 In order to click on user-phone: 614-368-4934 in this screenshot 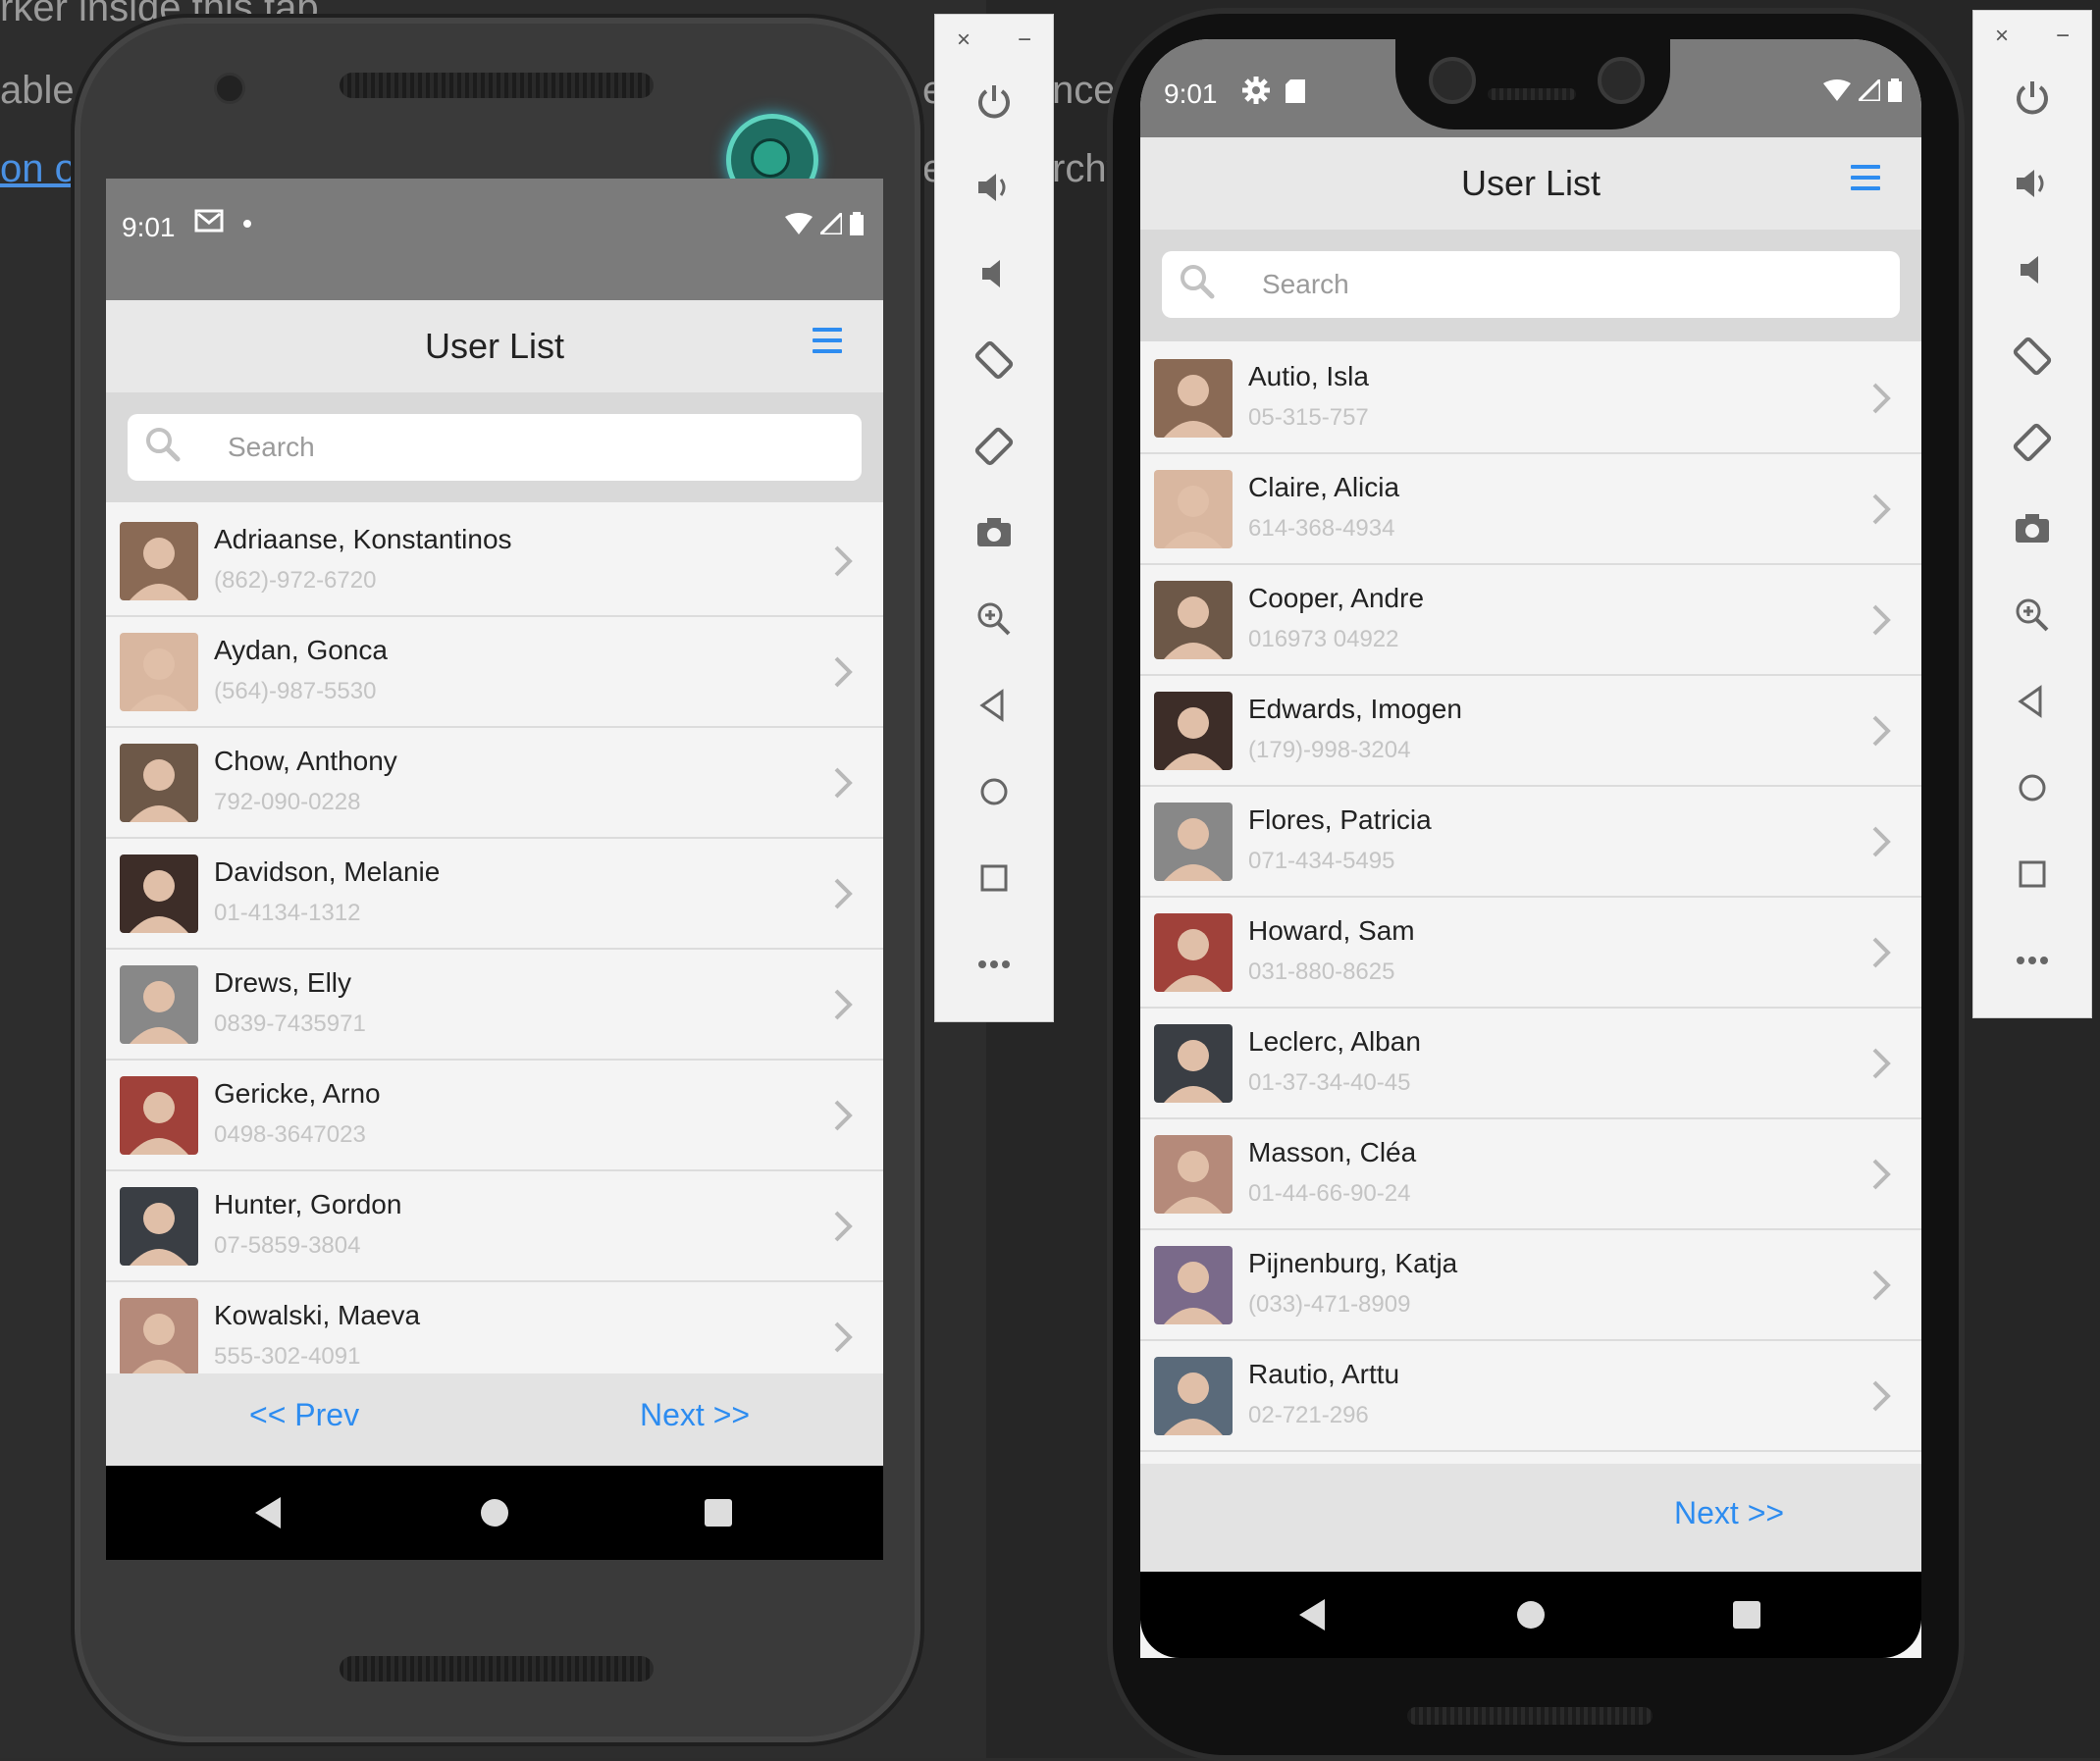, I will do `click(1321, 528)`.